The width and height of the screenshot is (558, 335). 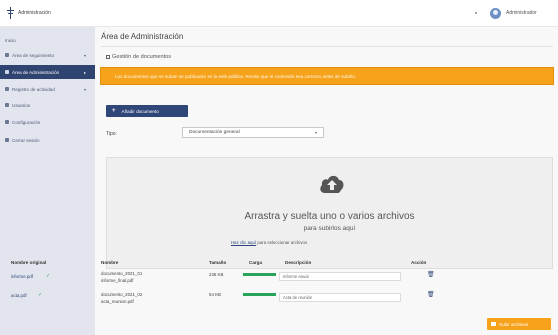 What do you see at coordinates (7, 72) in the screenshot?
I see `cog-icon` at bounding box center [7, 72].